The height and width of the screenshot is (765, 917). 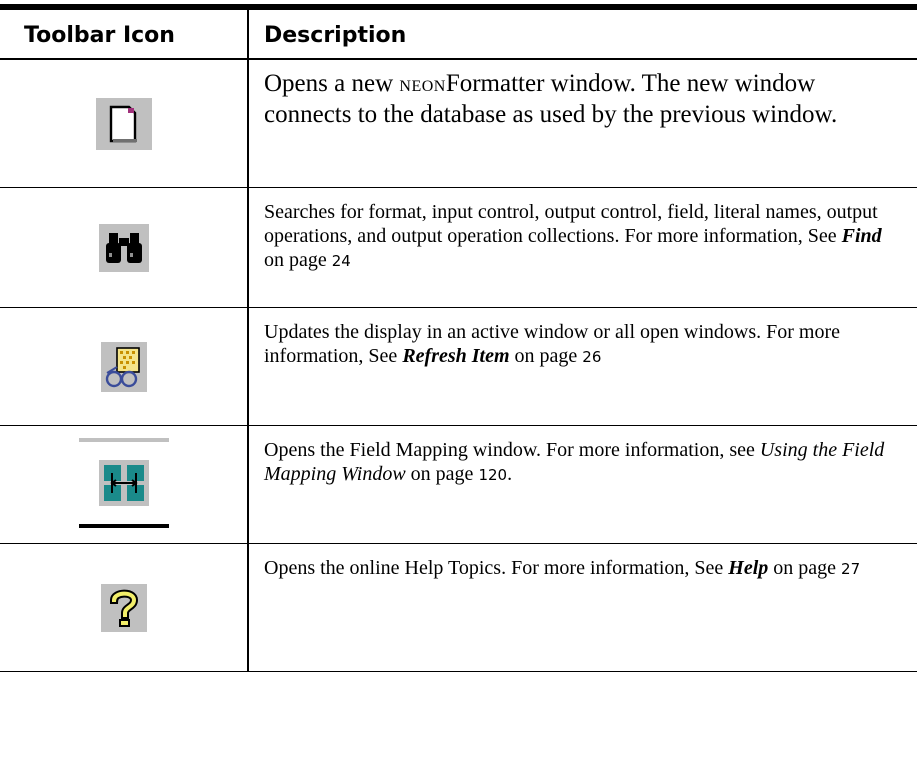 I want to click on xref-refresh-link: Refresh Item, so click(x=455, y=356).